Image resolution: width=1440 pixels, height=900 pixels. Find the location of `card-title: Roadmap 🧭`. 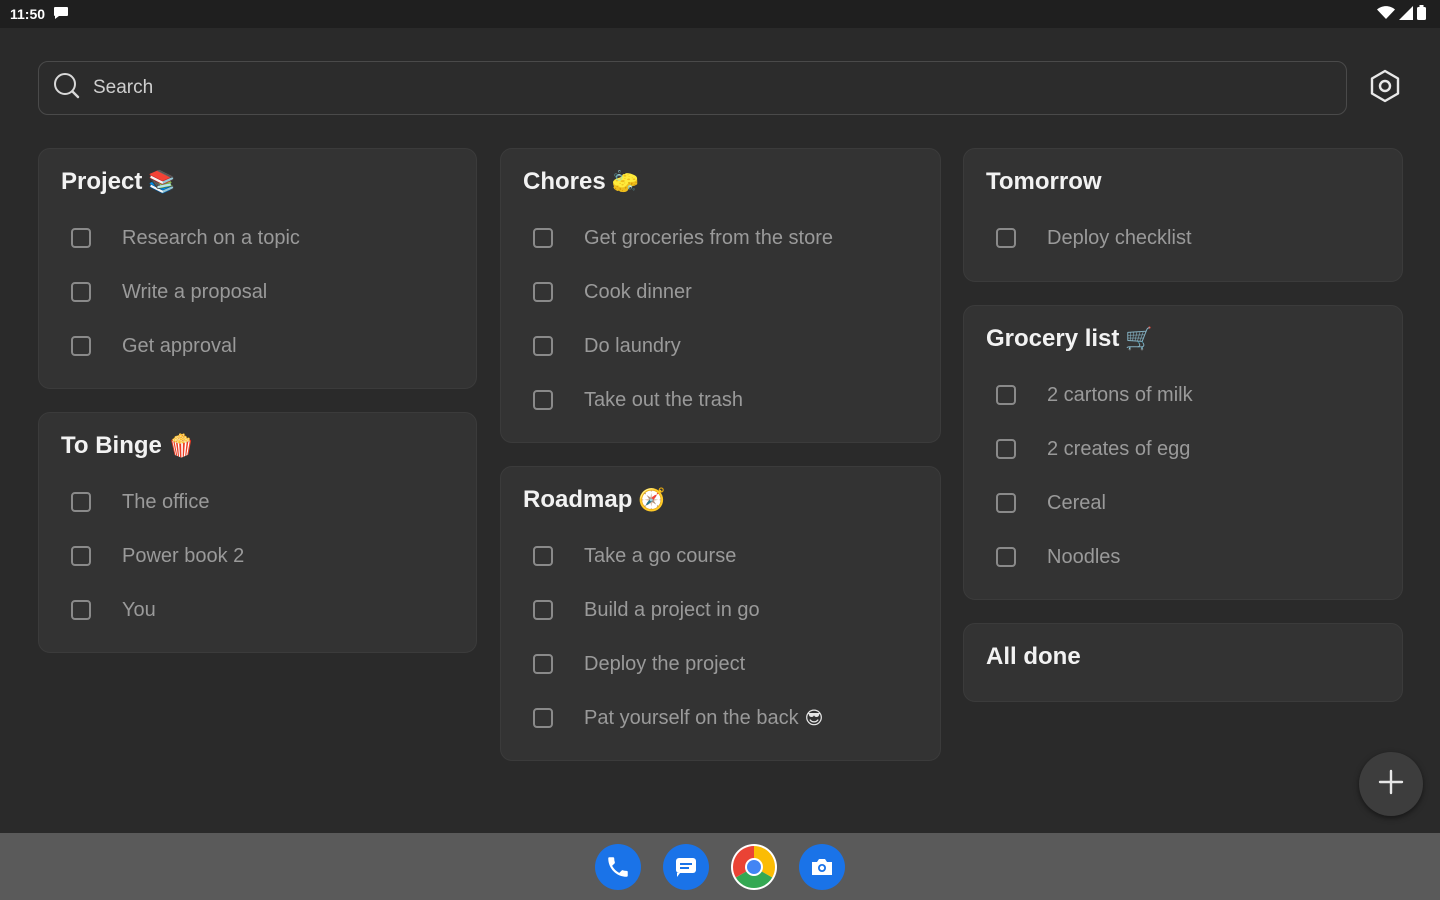

card-title: Roadmap 🧭 is located at coordinates (720, 500).